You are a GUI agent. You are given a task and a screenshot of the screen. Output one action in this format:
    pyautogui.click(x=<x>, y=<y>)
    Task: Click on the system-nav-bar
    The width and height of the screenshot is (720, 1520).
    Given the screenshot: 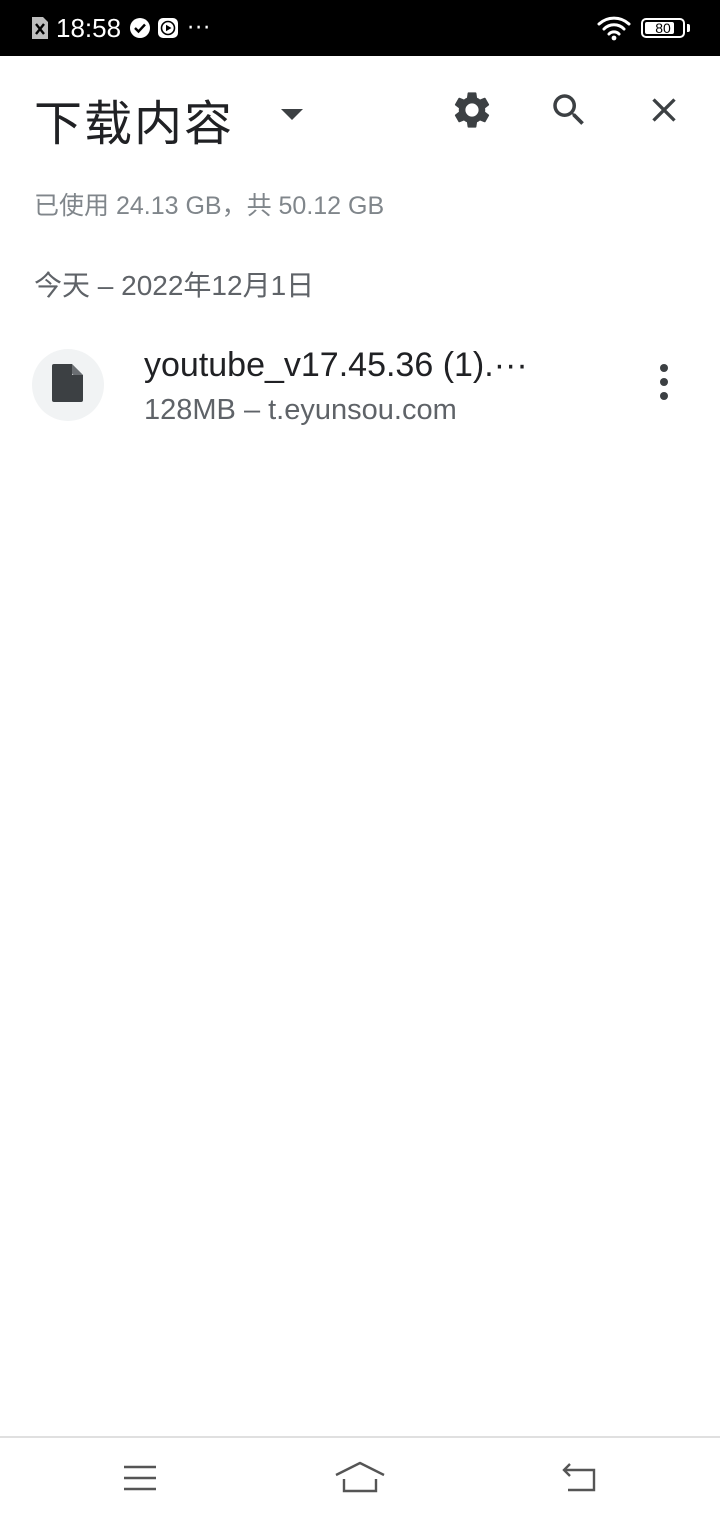 What is the action you would take?
    pyautogui.click(x=360, y=1478)
    